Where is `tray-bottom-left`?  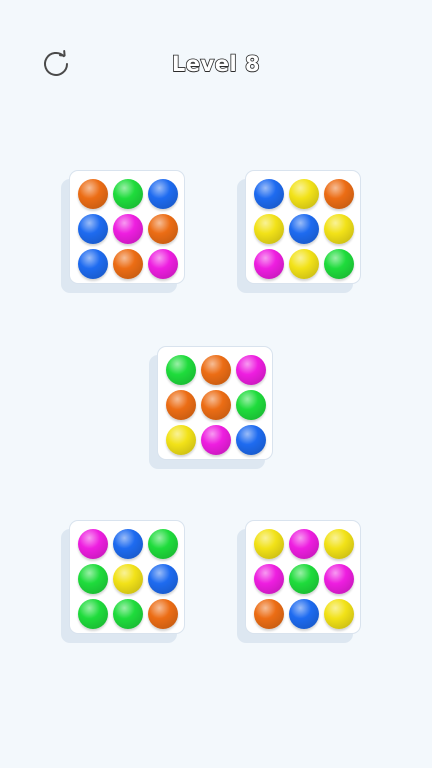 tray-bottom-left is located at coordinates (127, 577).